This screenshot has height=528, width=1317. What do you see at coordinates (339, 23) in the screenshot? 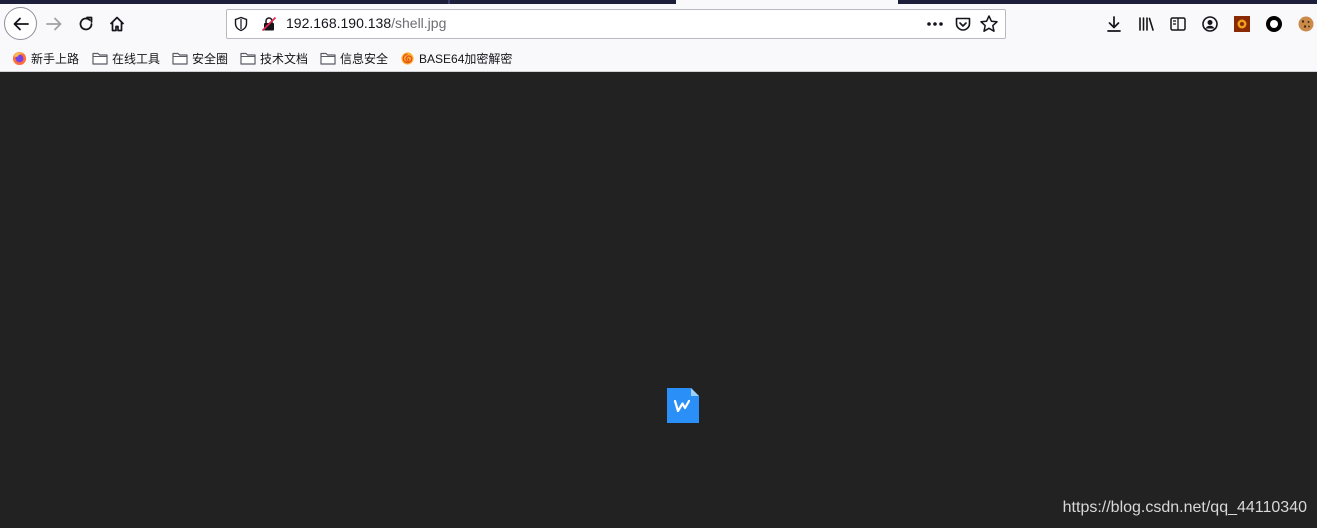
I see `url-host: 192.168.190.138` at bounding box center [339, 23].